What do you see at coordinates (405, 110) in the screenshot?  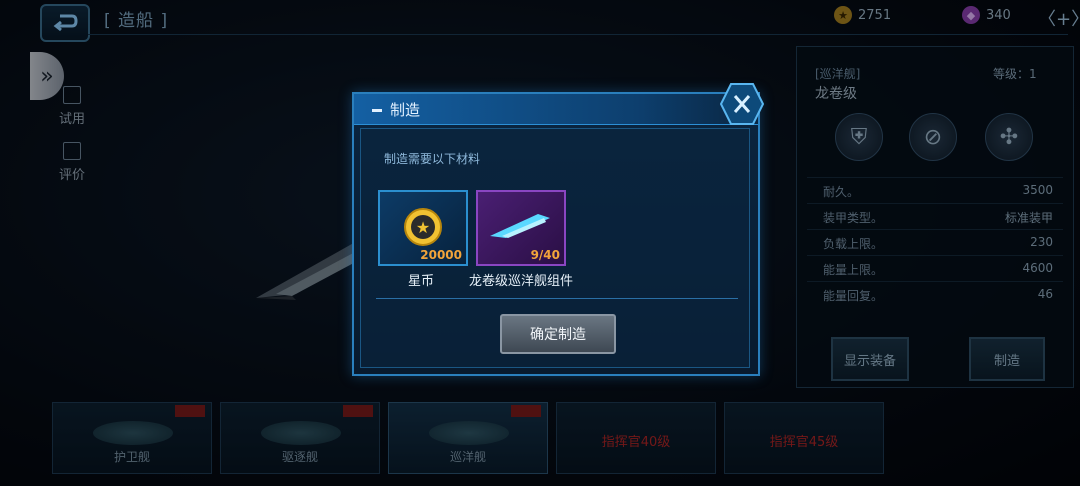 I see `dialog-title-text: 制造` at bounding box center [405, 110].